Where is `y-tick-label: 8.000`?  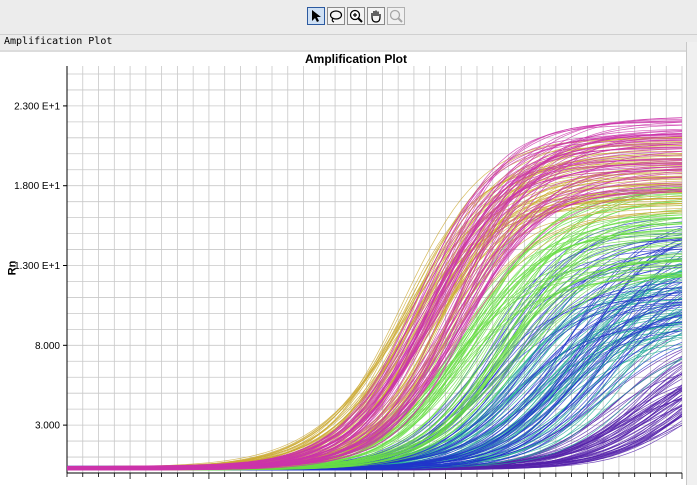 y-tick-label: 8.000 is located at coordinates (47, 346).